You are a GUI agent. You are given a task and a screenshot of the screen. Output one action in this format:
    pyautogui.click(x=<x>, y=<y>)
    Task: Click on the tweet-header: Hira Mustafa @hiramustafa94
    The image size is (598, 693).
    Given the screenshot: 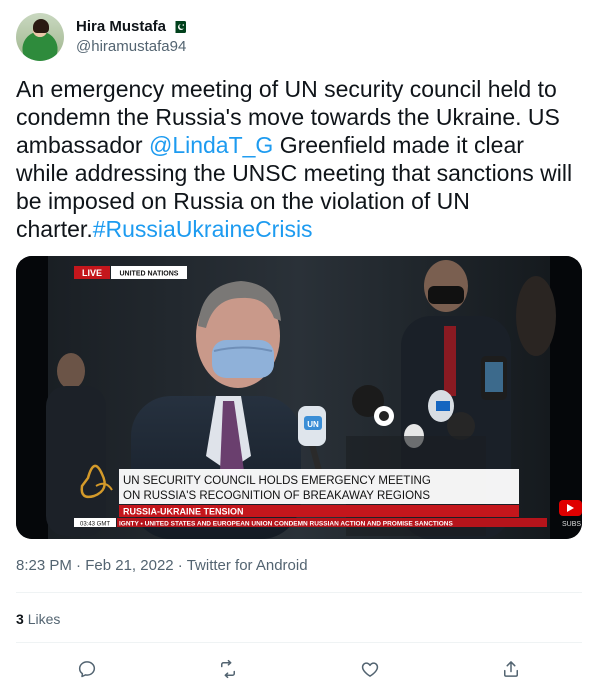 What is the action you would take?
    pyautogui.click(x=101, y=37)
    